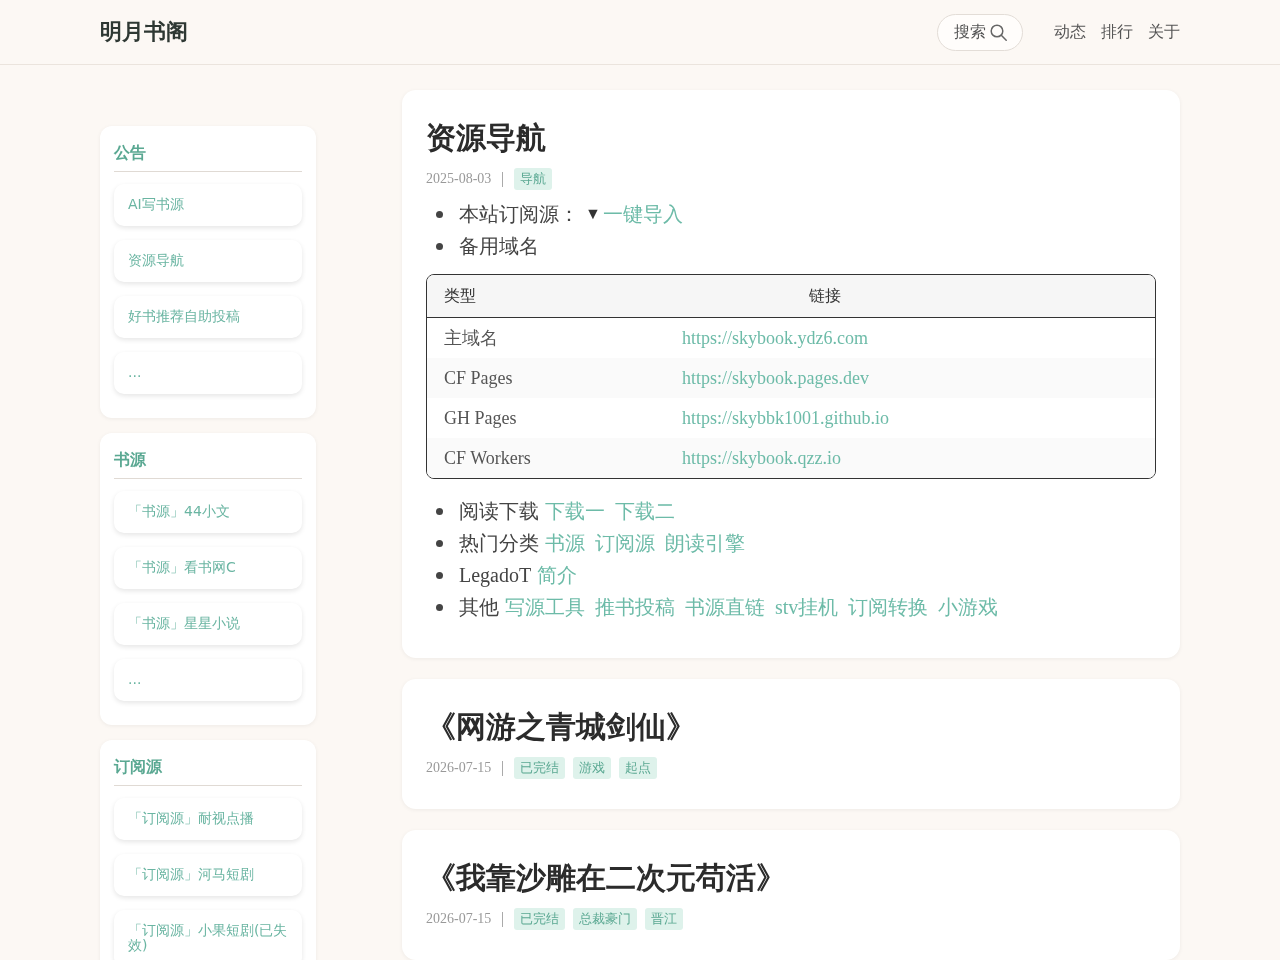 The image size is (1280, 960). Describe the element at coordinates (208, 770) in the screenshot. I see `sidebar-title: 订阅源` at that location.